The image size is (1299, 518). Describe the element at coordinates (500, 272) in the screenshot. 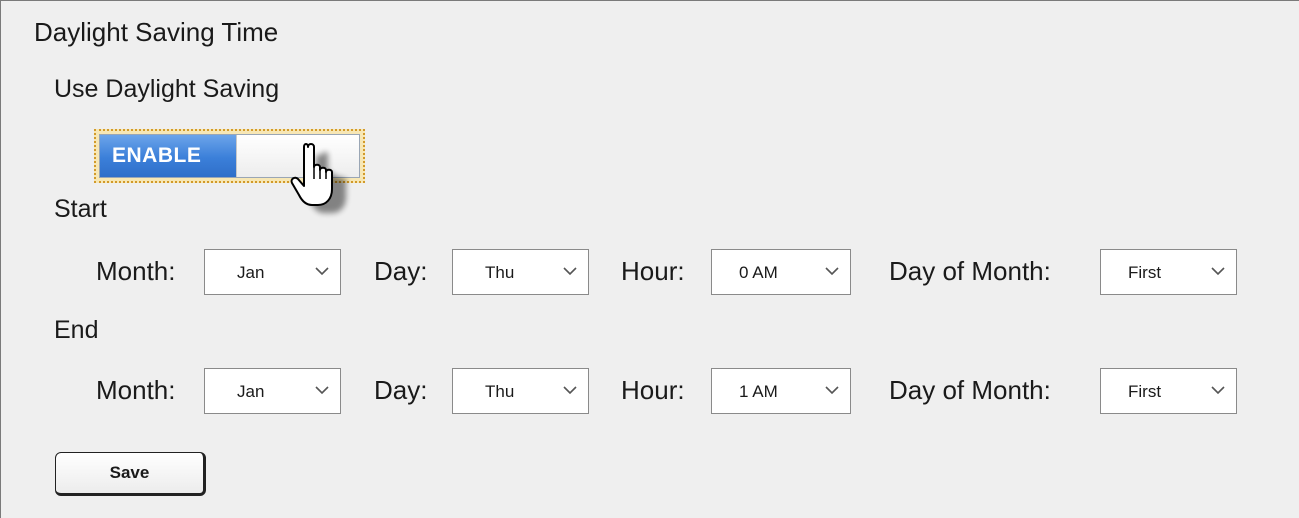

I see `start-day-value: Thu` at that location.